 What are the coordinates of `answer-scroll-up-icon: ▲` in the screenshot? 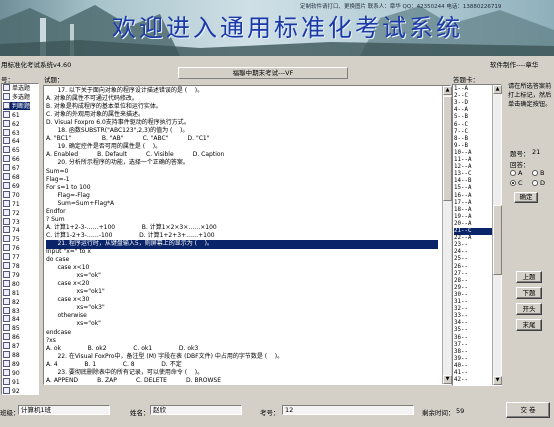 It's located at (497, 89).